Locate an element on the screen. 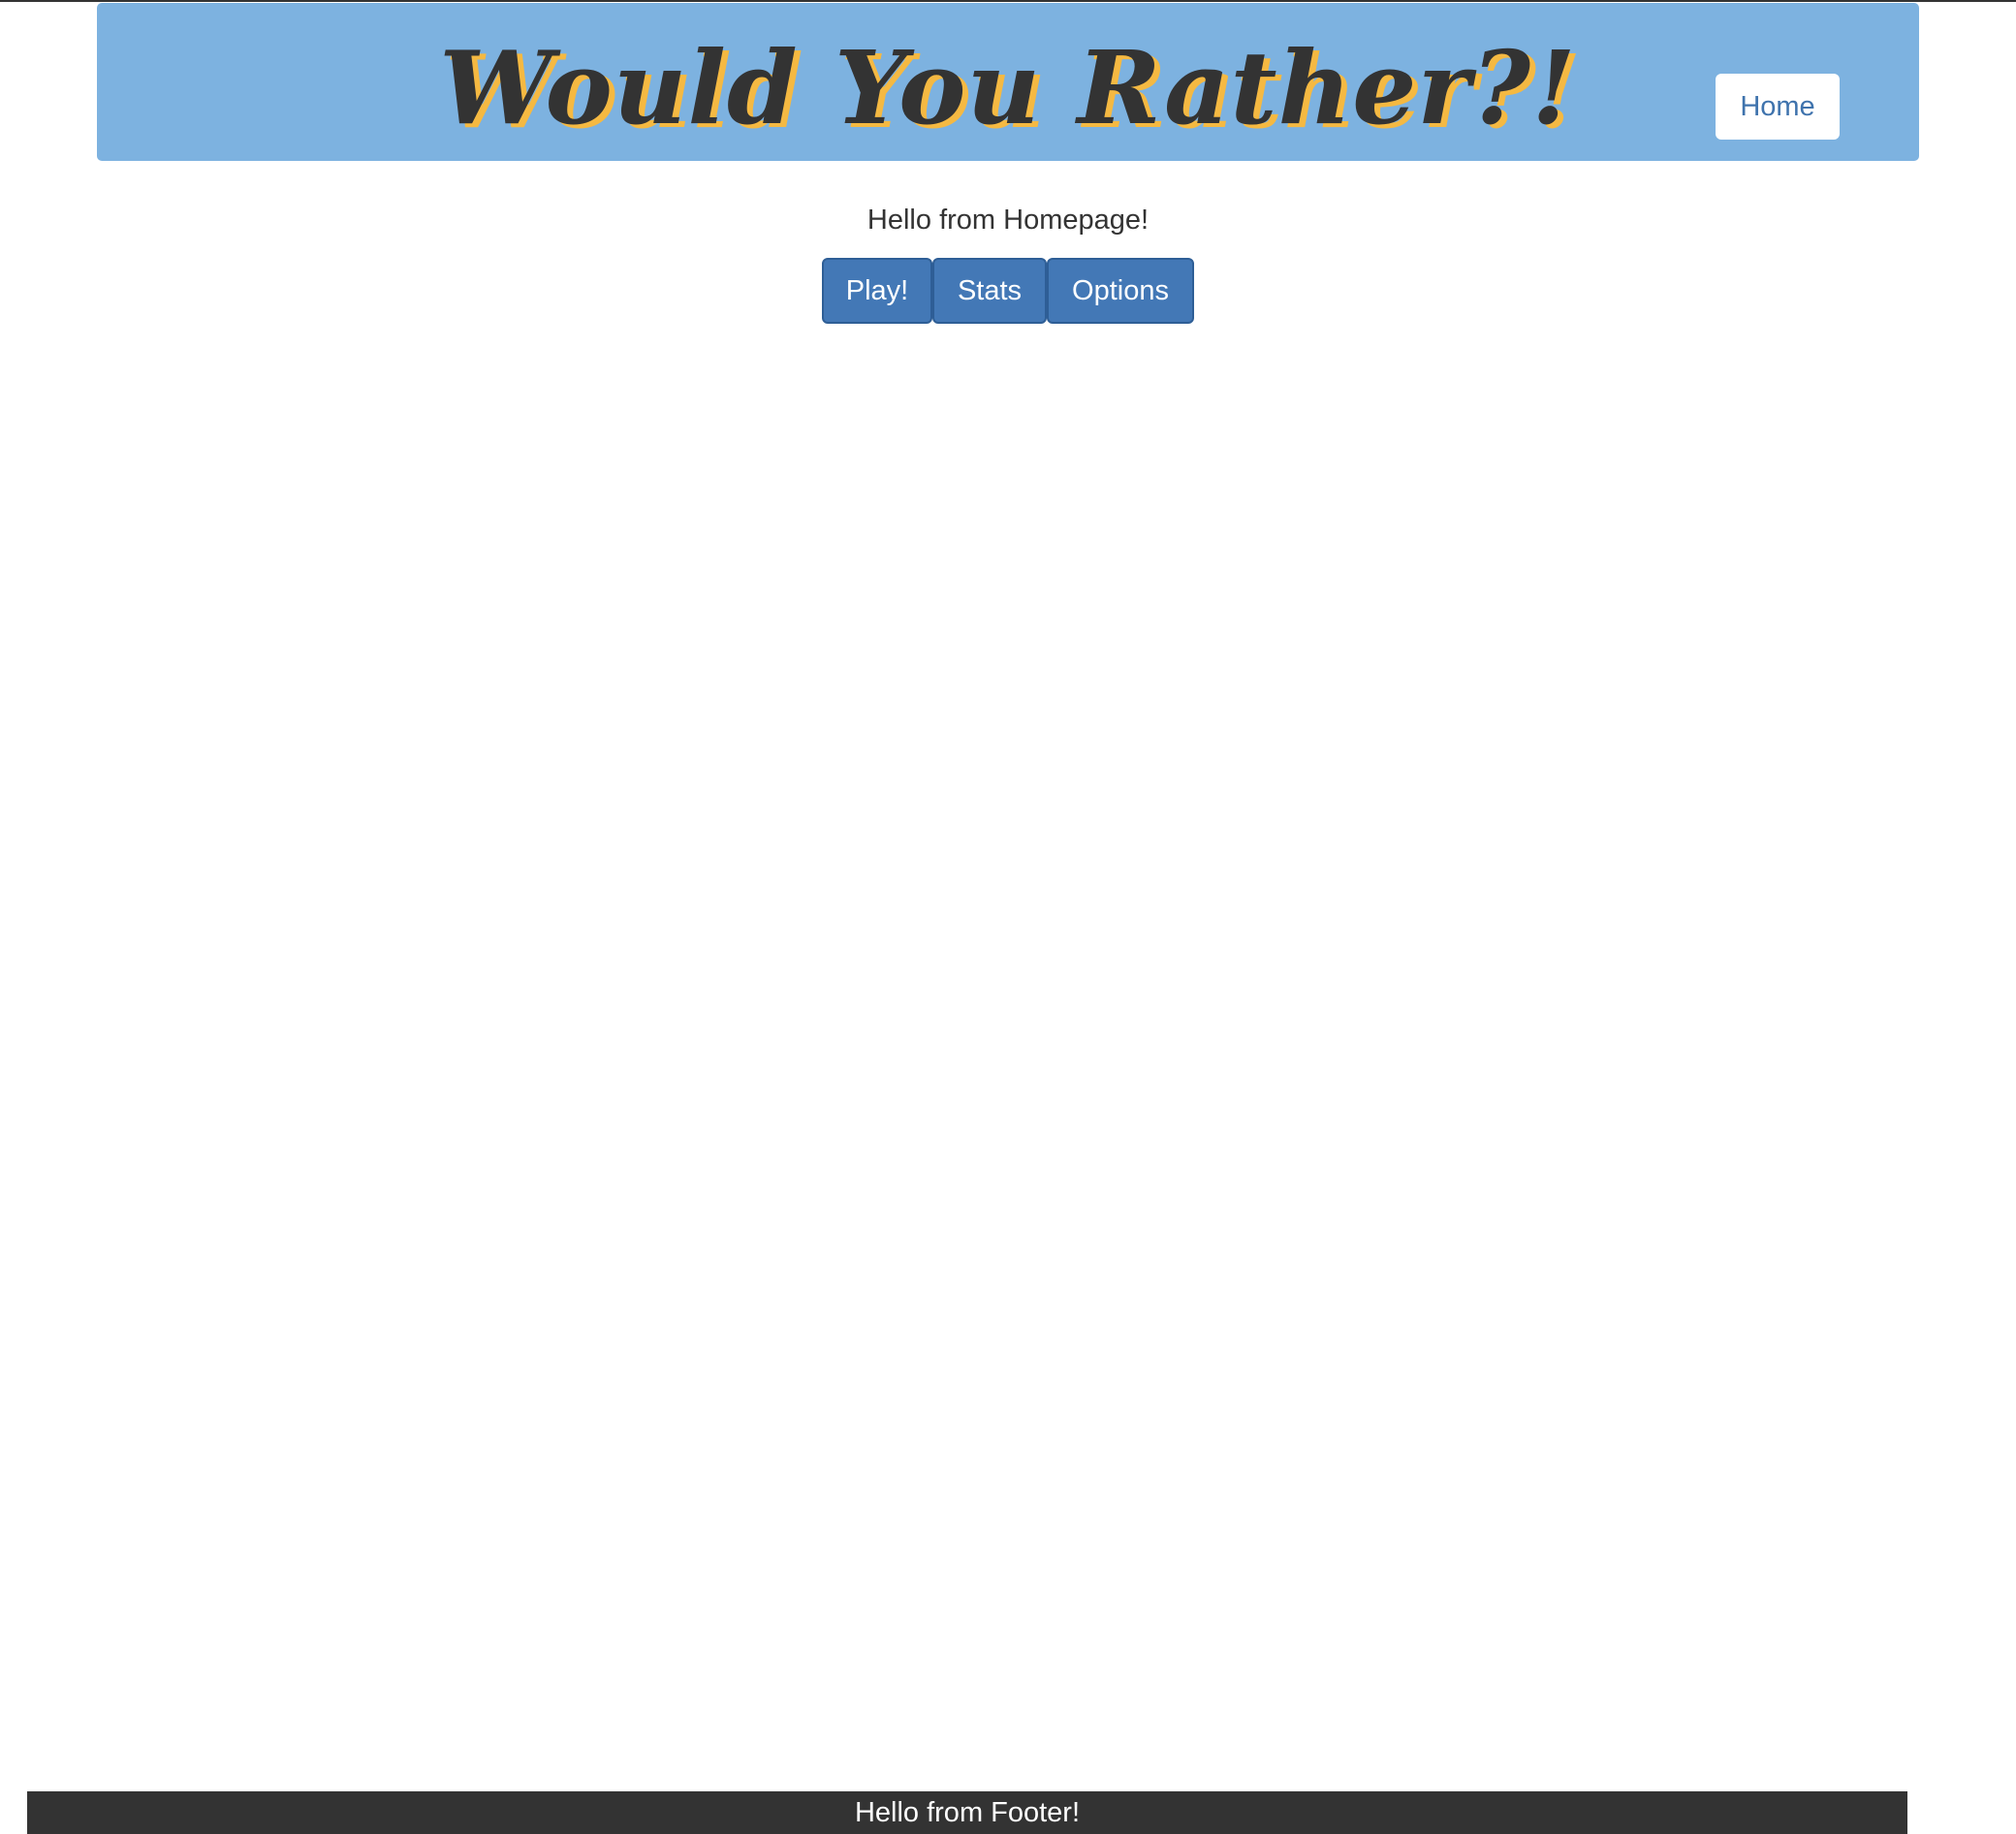 Image resolution: width=2016 pixels, height=1834 pixels. stats-button: Stats is located at coordinates (990, 291).